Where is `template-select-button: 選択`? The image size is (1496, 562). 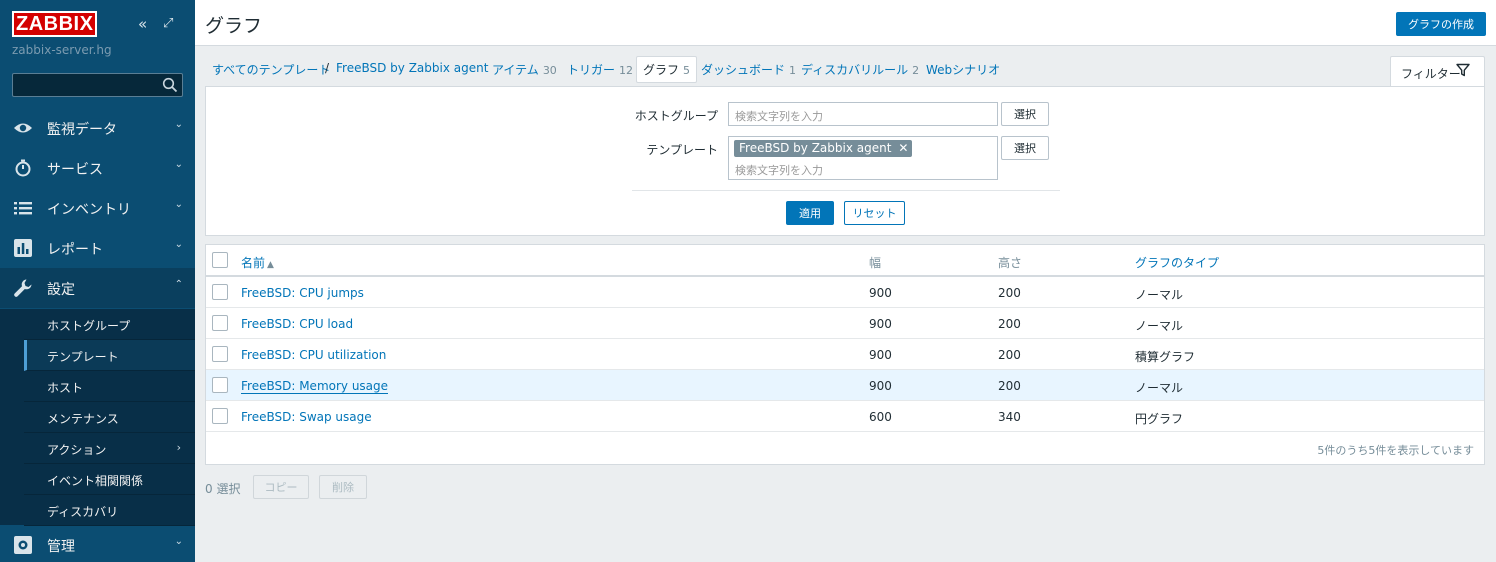
template-select-button: 選択 is located at coordinates (1025, 148).